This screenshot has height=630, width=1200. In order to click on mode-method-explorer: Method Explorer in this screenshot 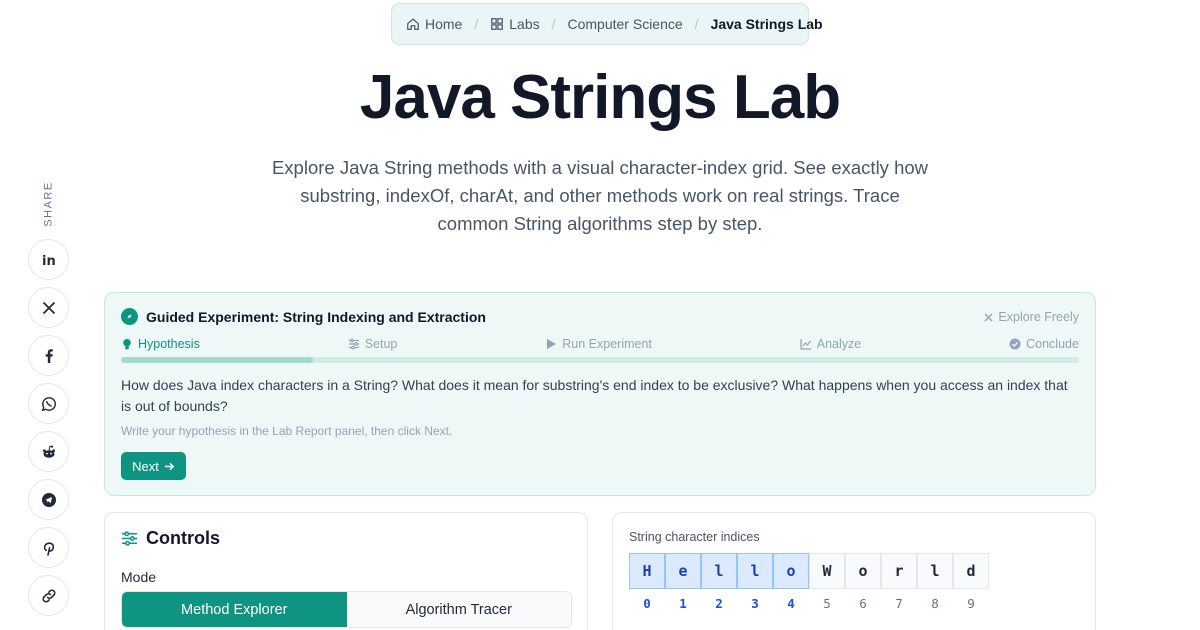, I will do `click(234, 609)`.